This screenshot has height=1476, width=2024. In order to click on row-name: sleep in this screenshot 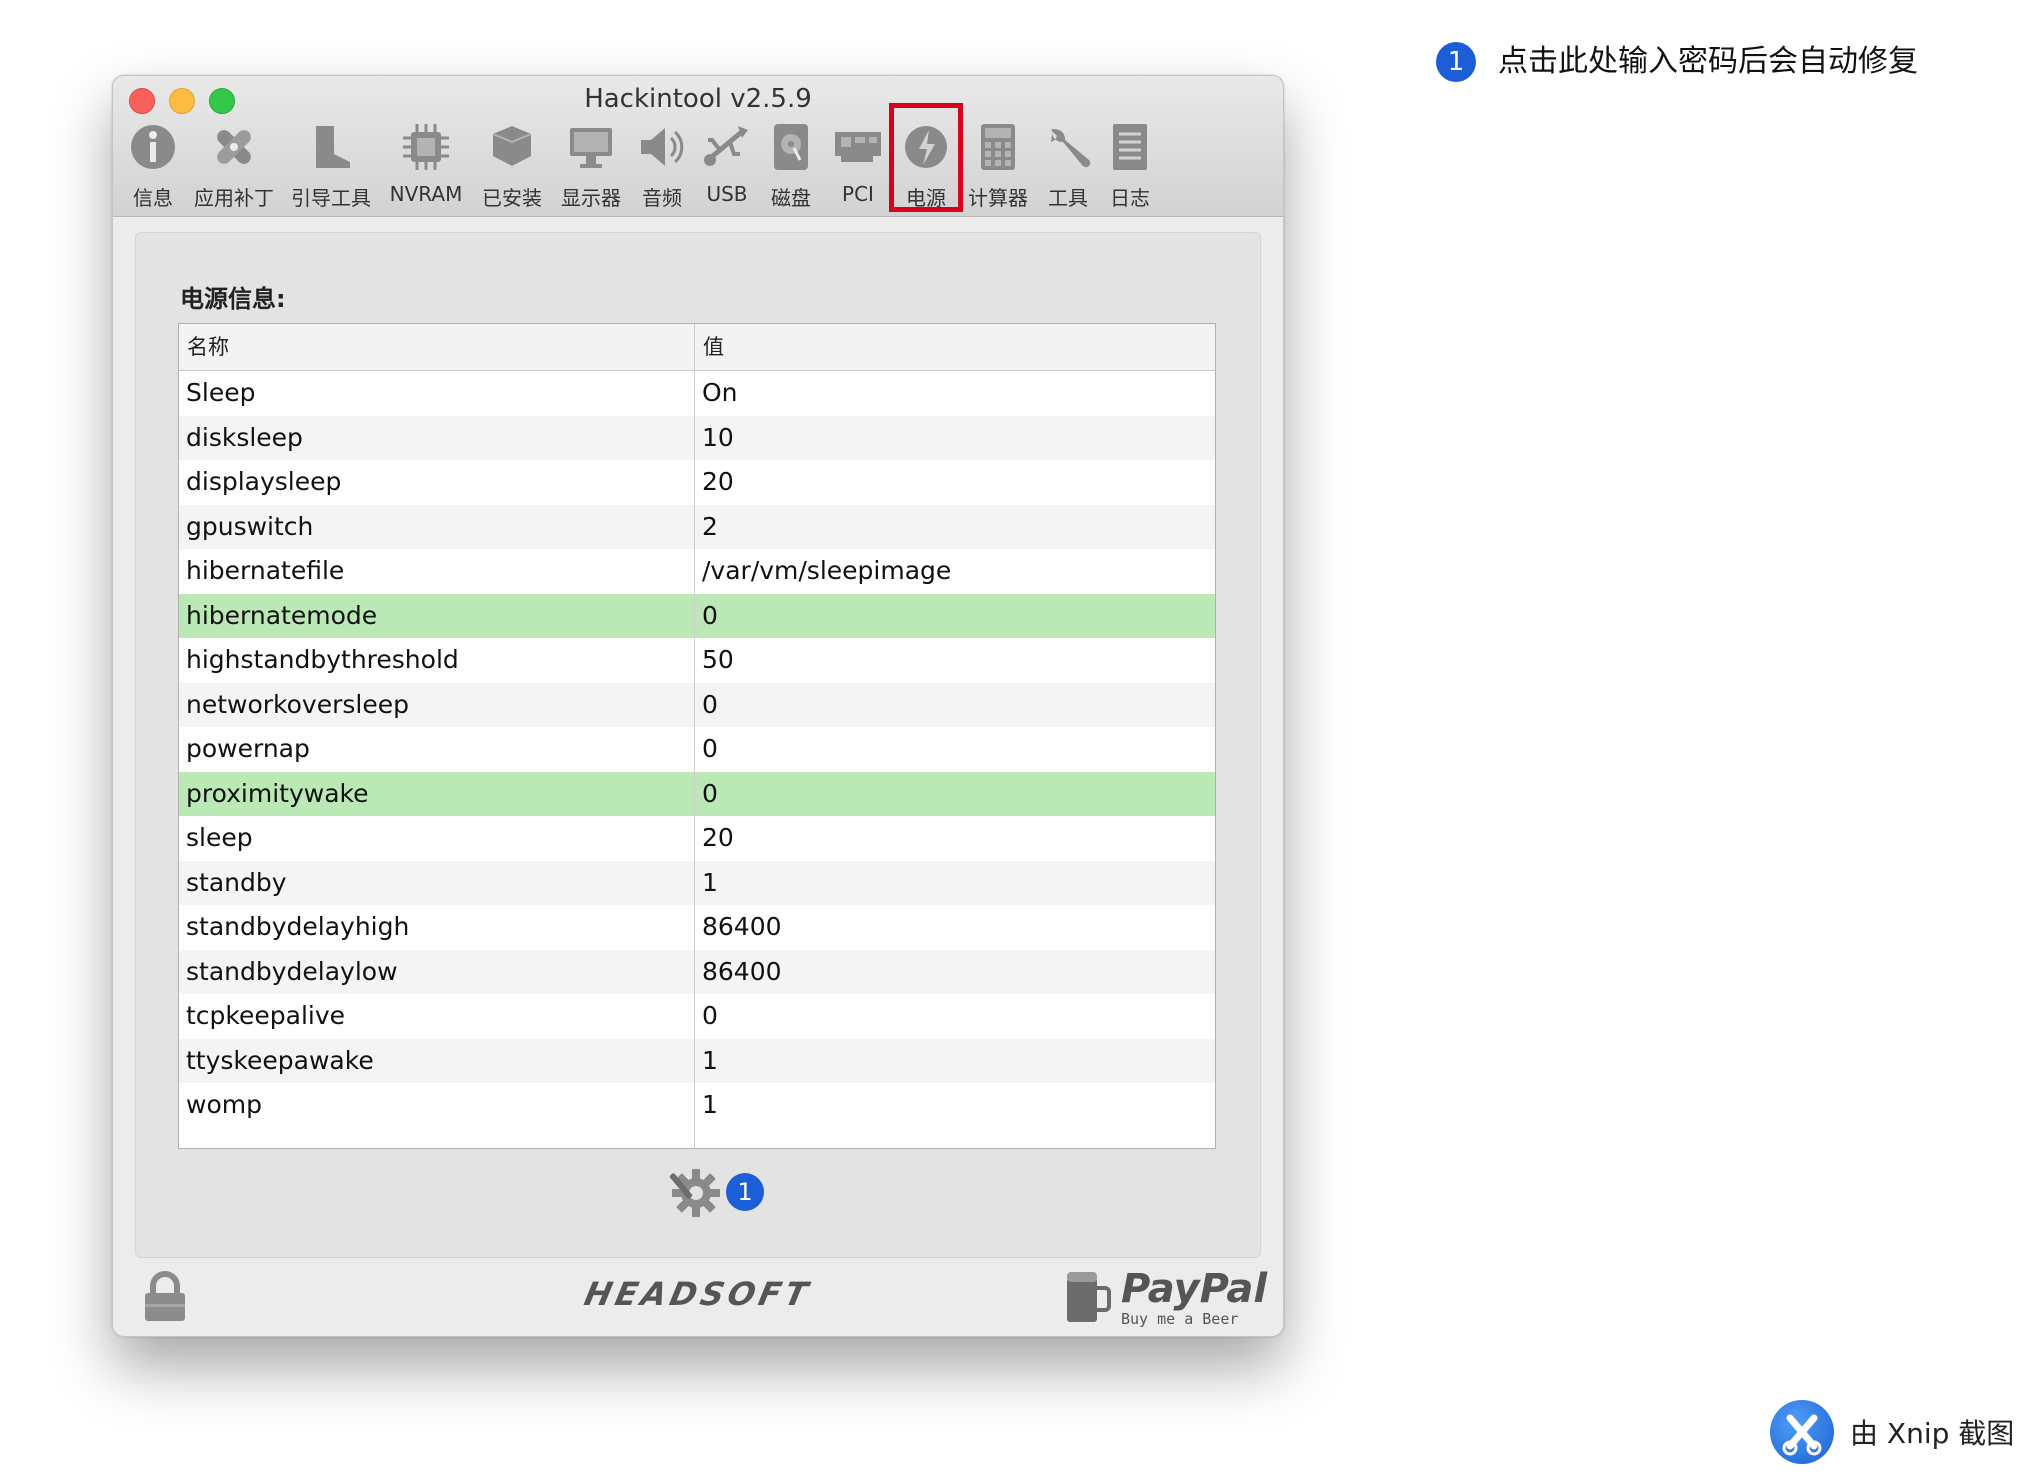, I will do `click(219, 837)`.